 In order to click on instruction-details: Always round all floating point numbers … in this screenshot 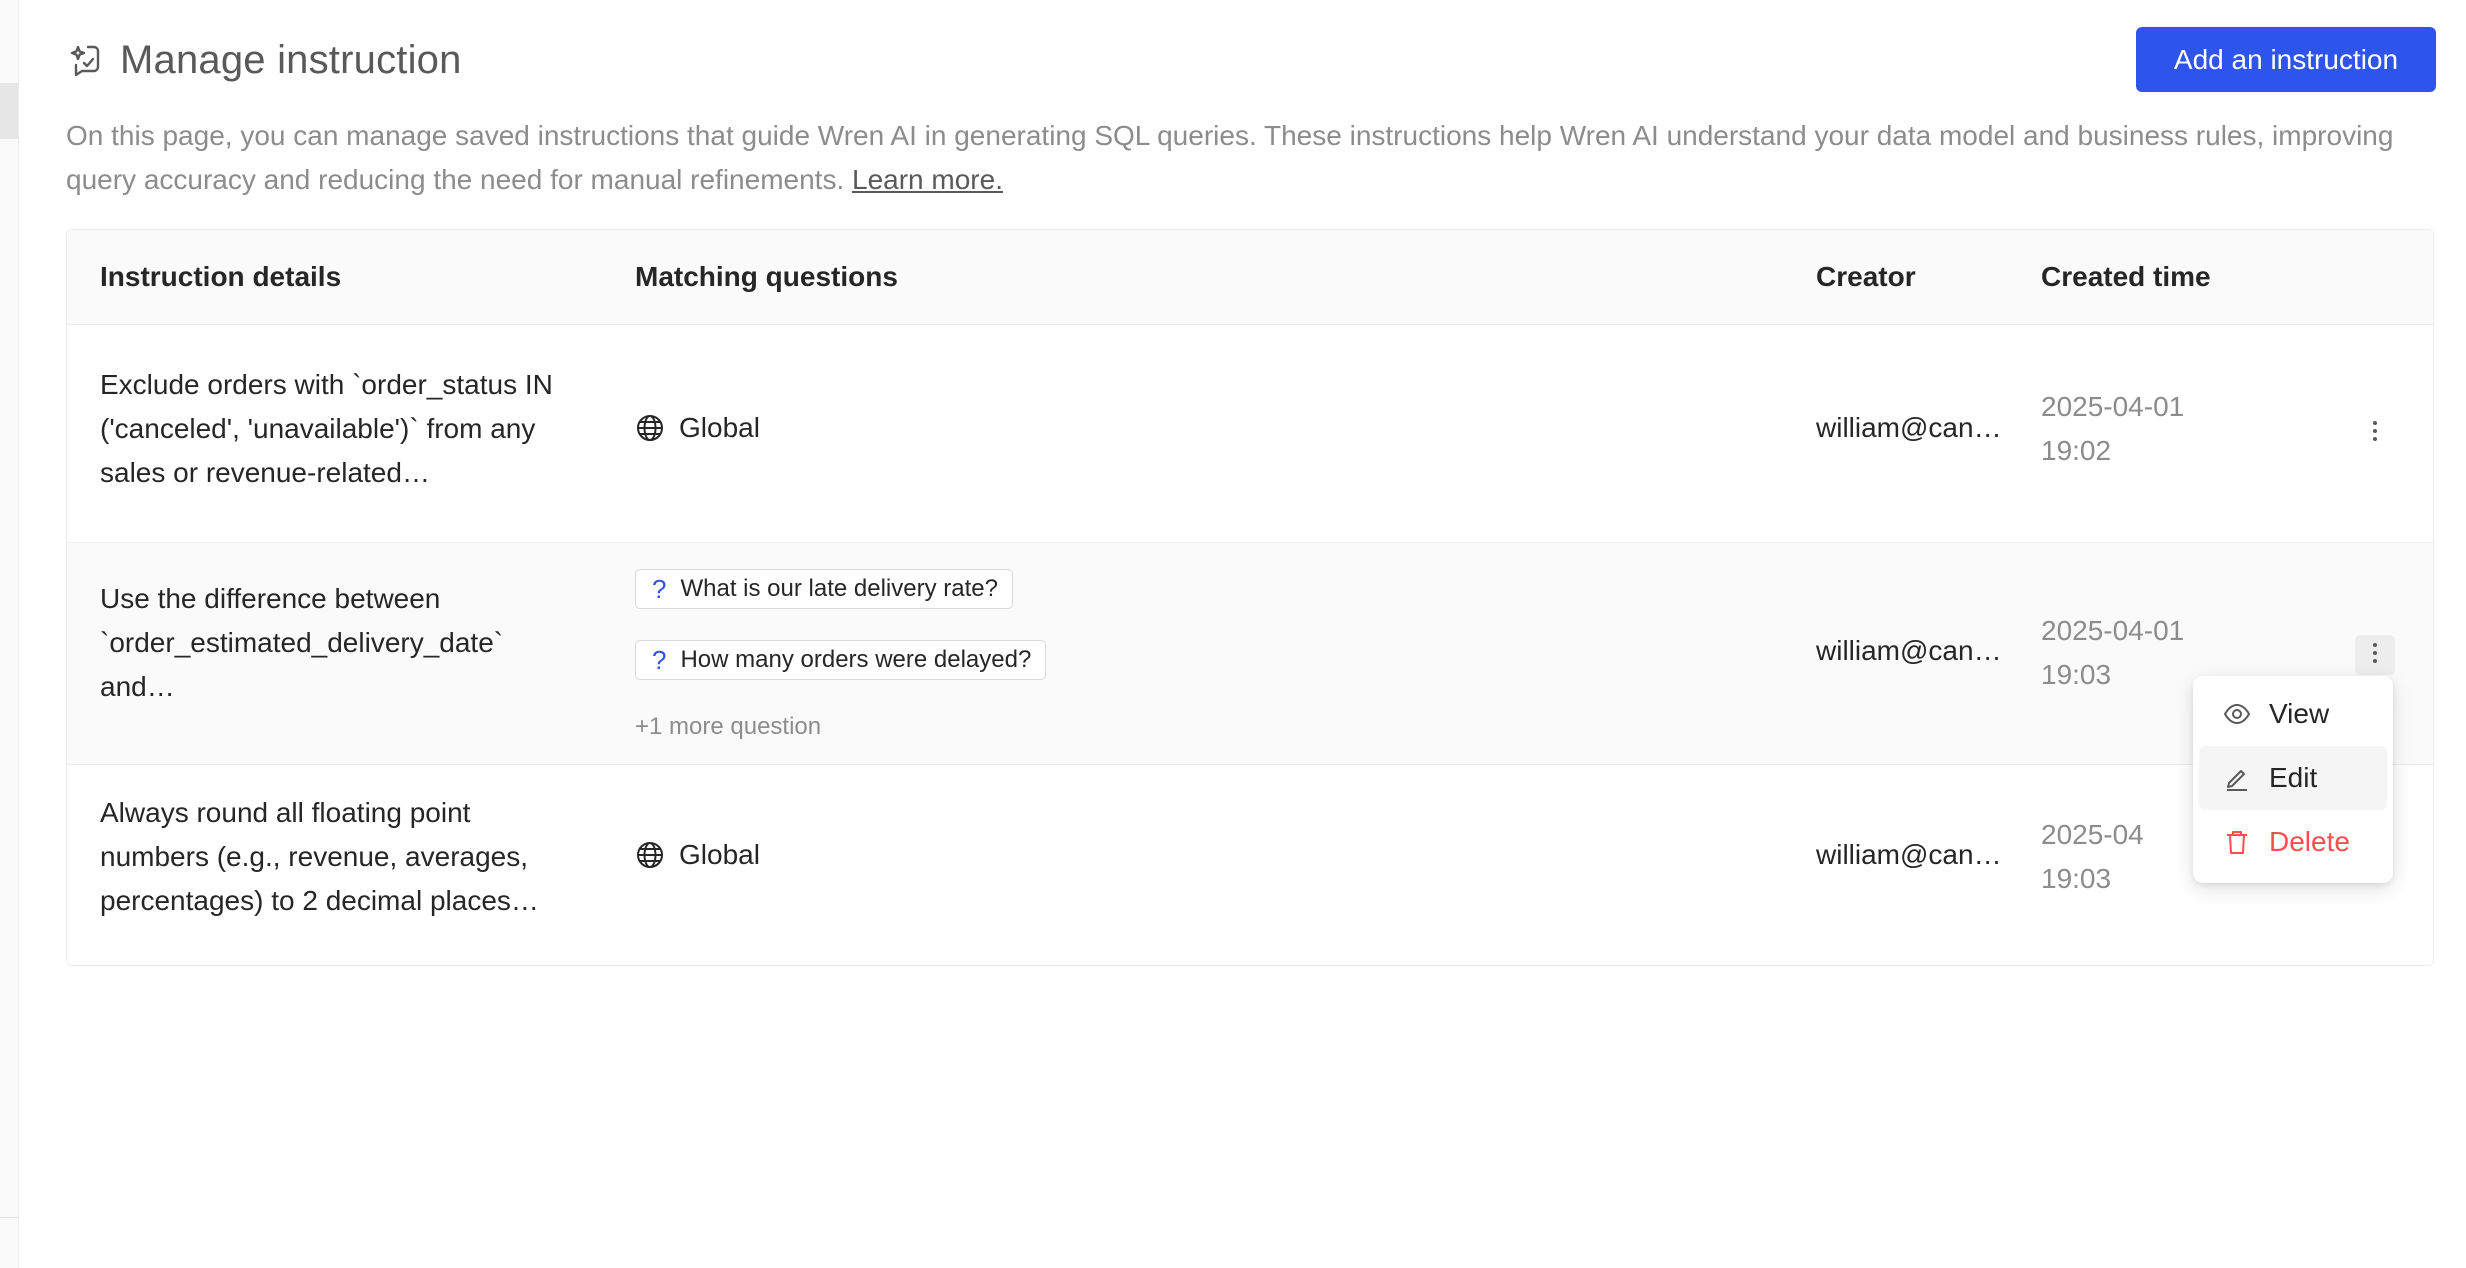, I will do `click(319, 856)`.